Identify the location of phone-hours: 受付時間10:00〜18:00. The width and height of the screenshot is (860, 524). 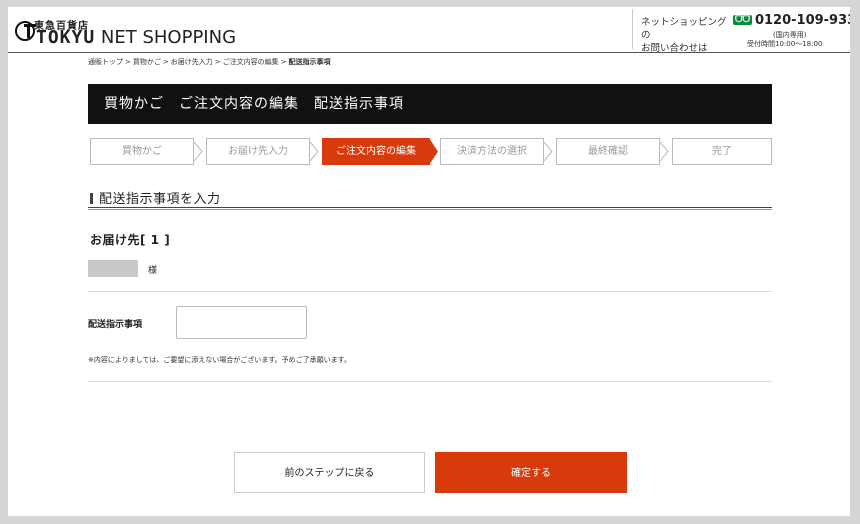
(785, 44).